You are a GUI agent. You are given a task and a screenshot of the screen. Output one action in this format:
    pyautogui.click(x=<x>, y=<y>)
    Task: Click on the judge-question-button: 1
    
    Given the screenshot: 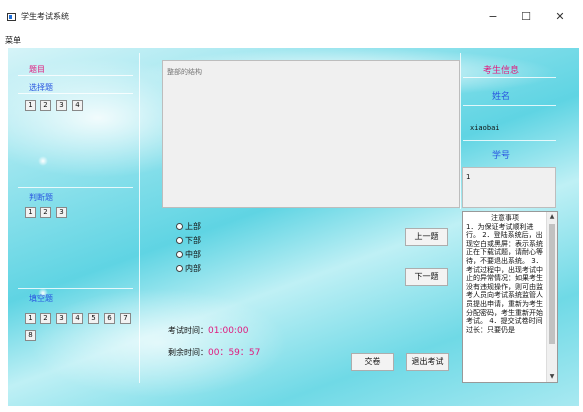 What is the action you would take?
    pyautogui.click(x=30, y=212)
    